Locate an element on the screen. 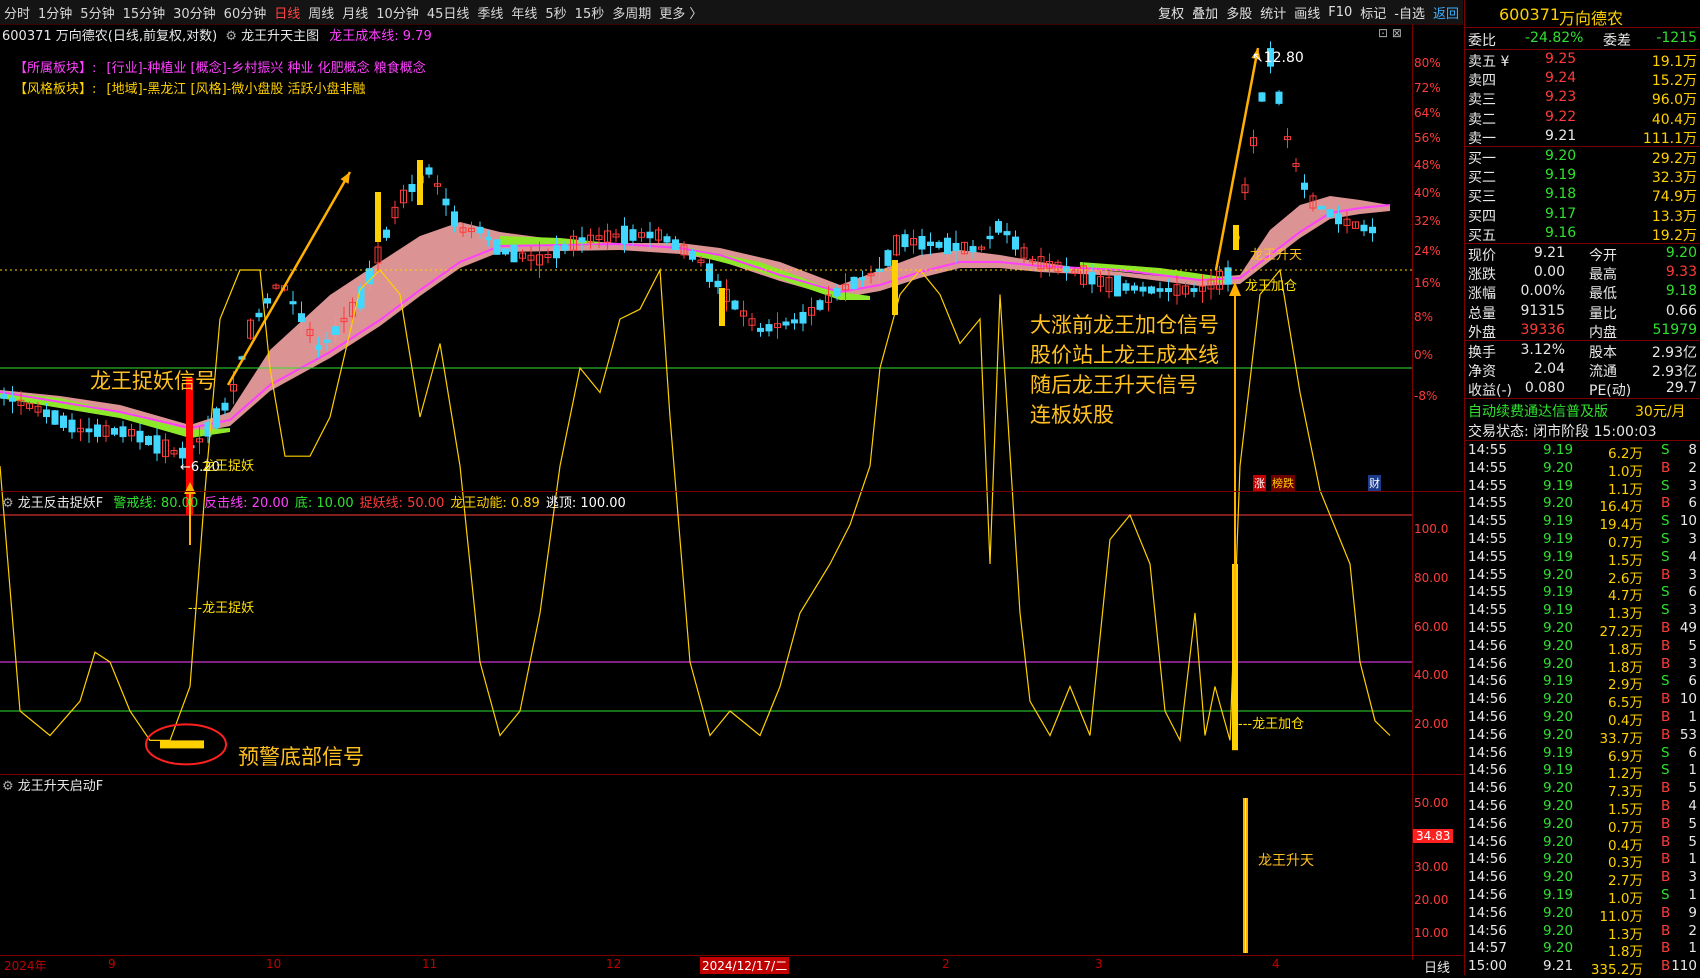  ranking-tag: 榜跌 is located at coordinates (1283, 483).